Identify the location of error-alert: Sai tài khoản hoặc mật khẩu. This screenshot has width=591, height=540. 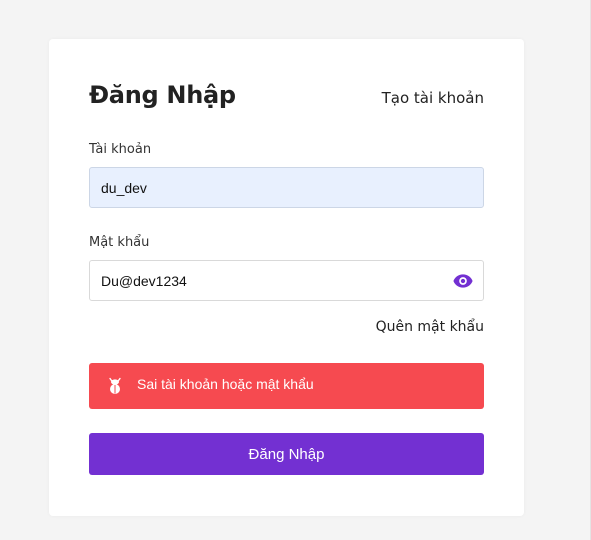
(286, 386).